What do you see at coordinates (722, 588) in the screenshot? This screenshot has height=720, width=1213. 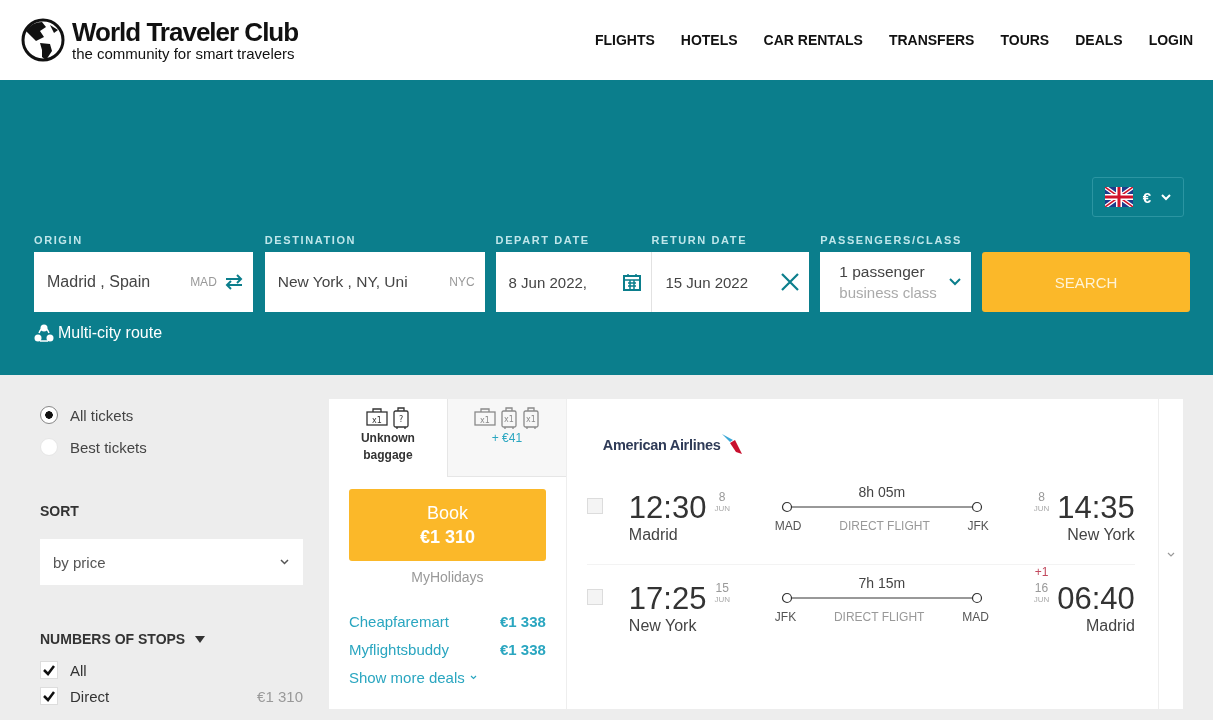 I see `date-day: 15` at bounding box center [722, 588].